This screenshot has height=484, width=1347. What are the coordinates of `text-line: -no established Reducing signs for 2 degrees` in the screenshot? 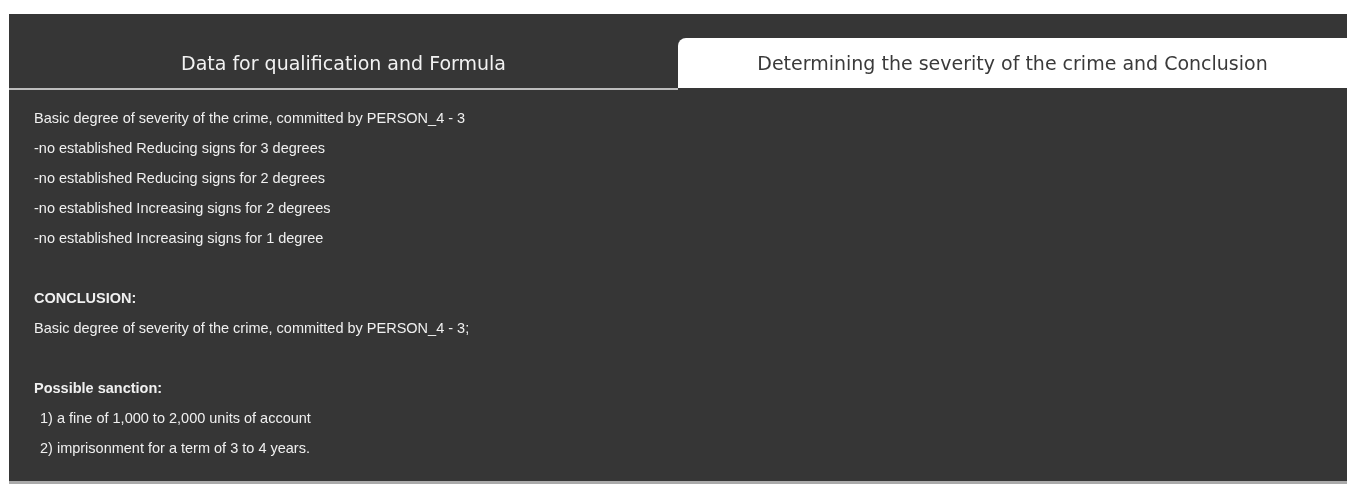 It's located at (180, 178).